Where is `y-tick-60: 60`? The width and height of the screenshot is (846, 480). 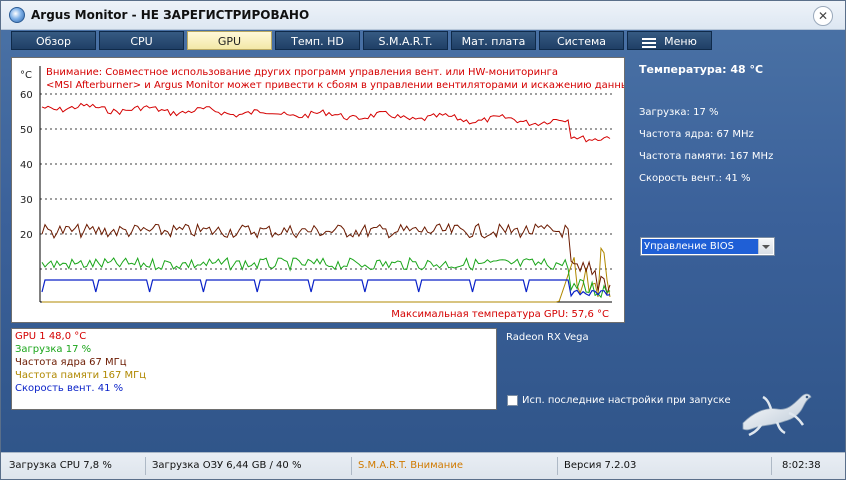 y-tick-60: 60 is located at coordinates (26, 95).